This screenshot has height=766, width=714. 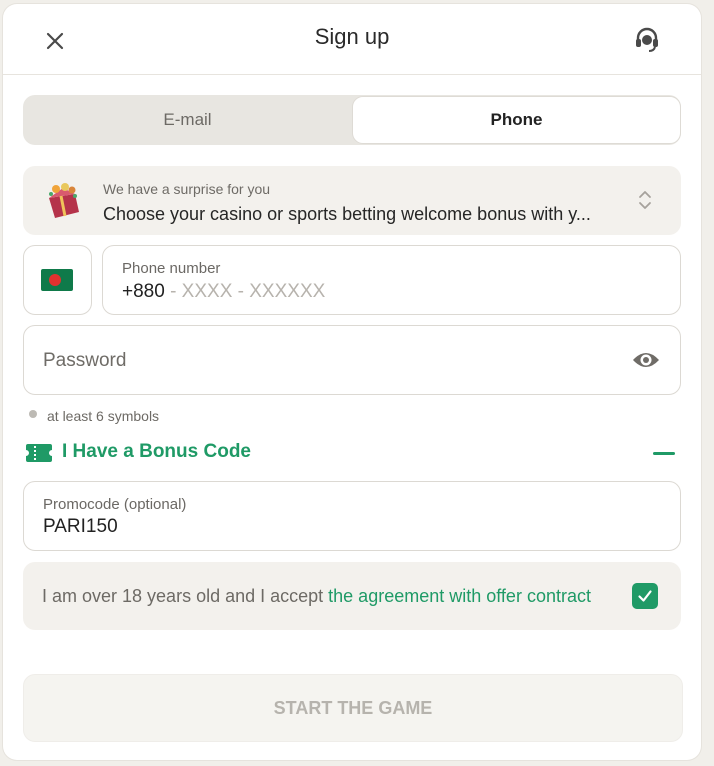 I want to click on phone-country-code: +880, so click(x=143, y=291).